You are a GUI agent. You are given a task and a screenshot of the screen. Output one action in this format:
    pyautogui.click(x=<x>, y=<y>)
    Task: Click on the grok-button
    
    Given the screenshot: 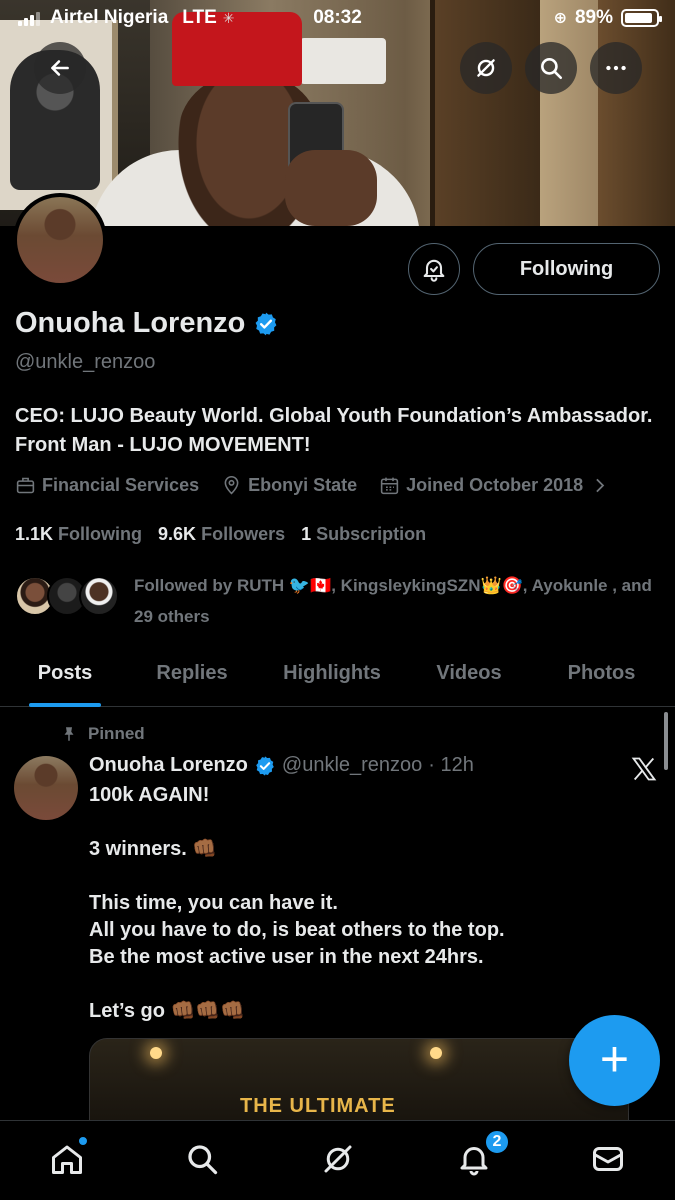 What is the action you would take?
    pyautogui.click(x=486, y=68)
    